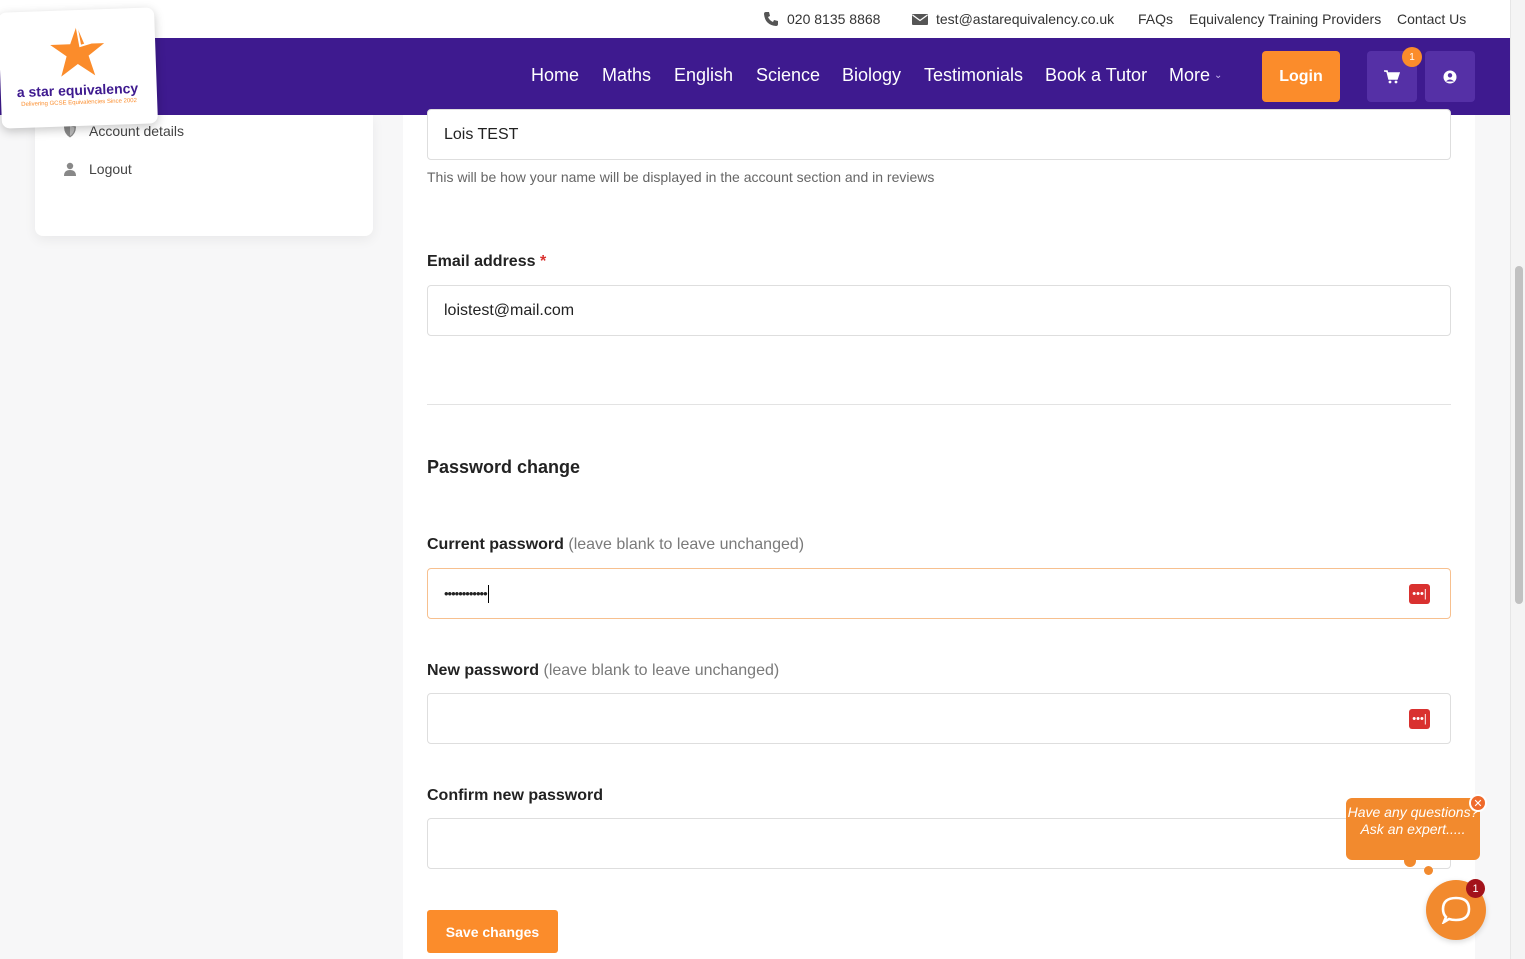 The height and width of the screenshot is (959, 1525). What do you see at coordinates (487, 261) in the screenshot?
I see `email-label: Email address *` at bounding box center [487, 261].